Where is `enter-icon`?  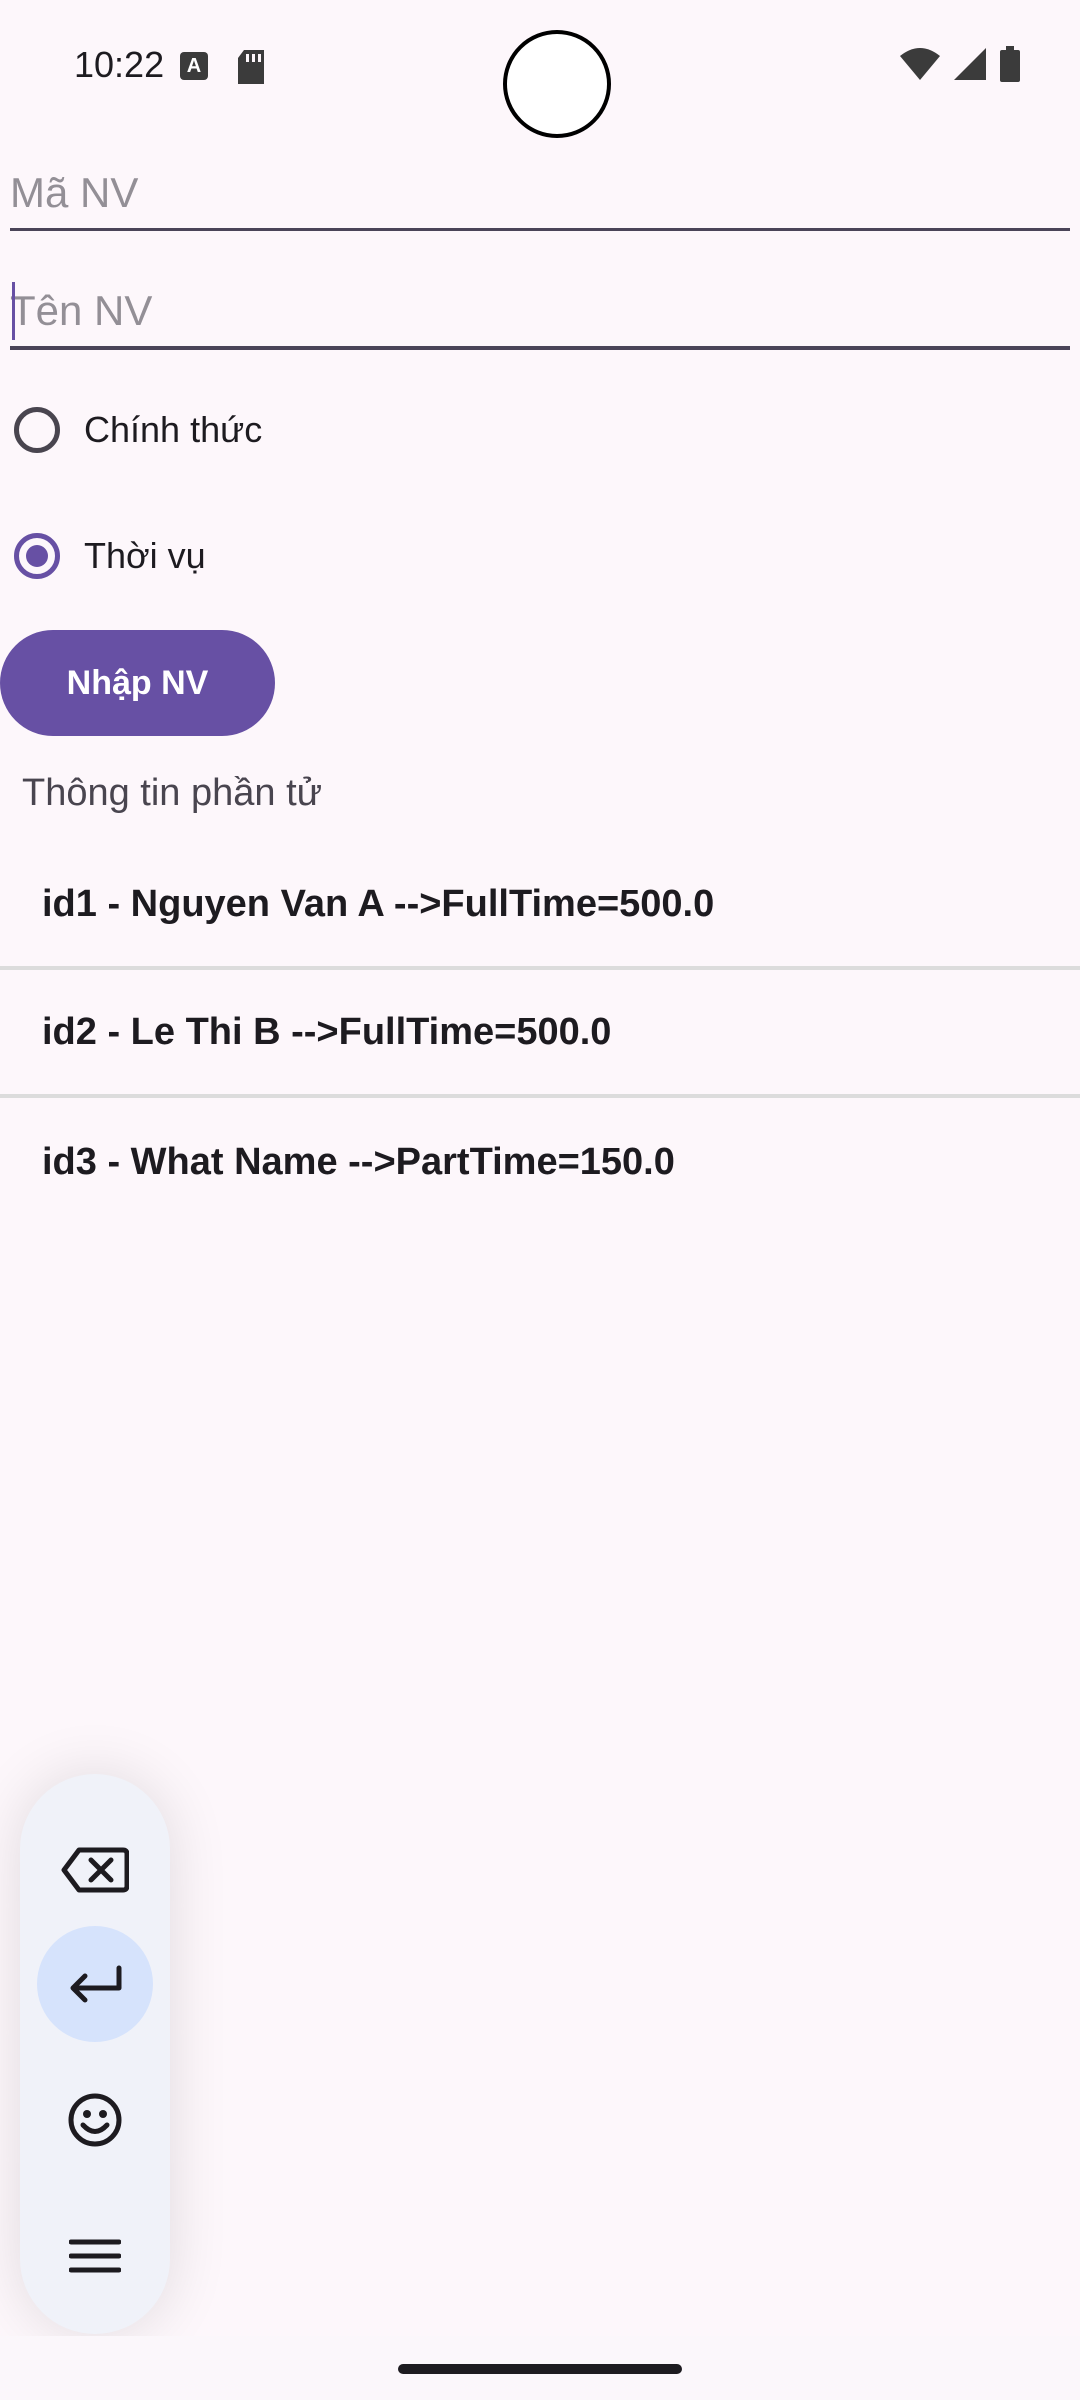 enter-icon is located at coordinates (96, 1984).